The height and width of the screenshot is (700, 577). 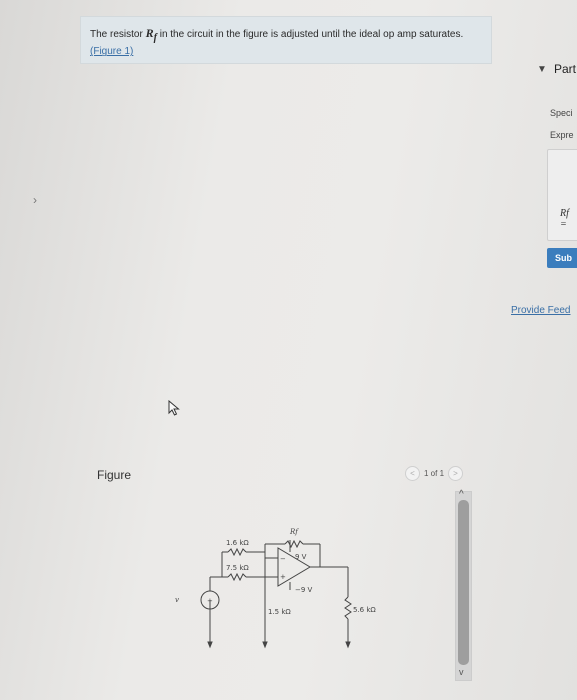 I want to click on part-heading: Part, so click(x=565, y=69).